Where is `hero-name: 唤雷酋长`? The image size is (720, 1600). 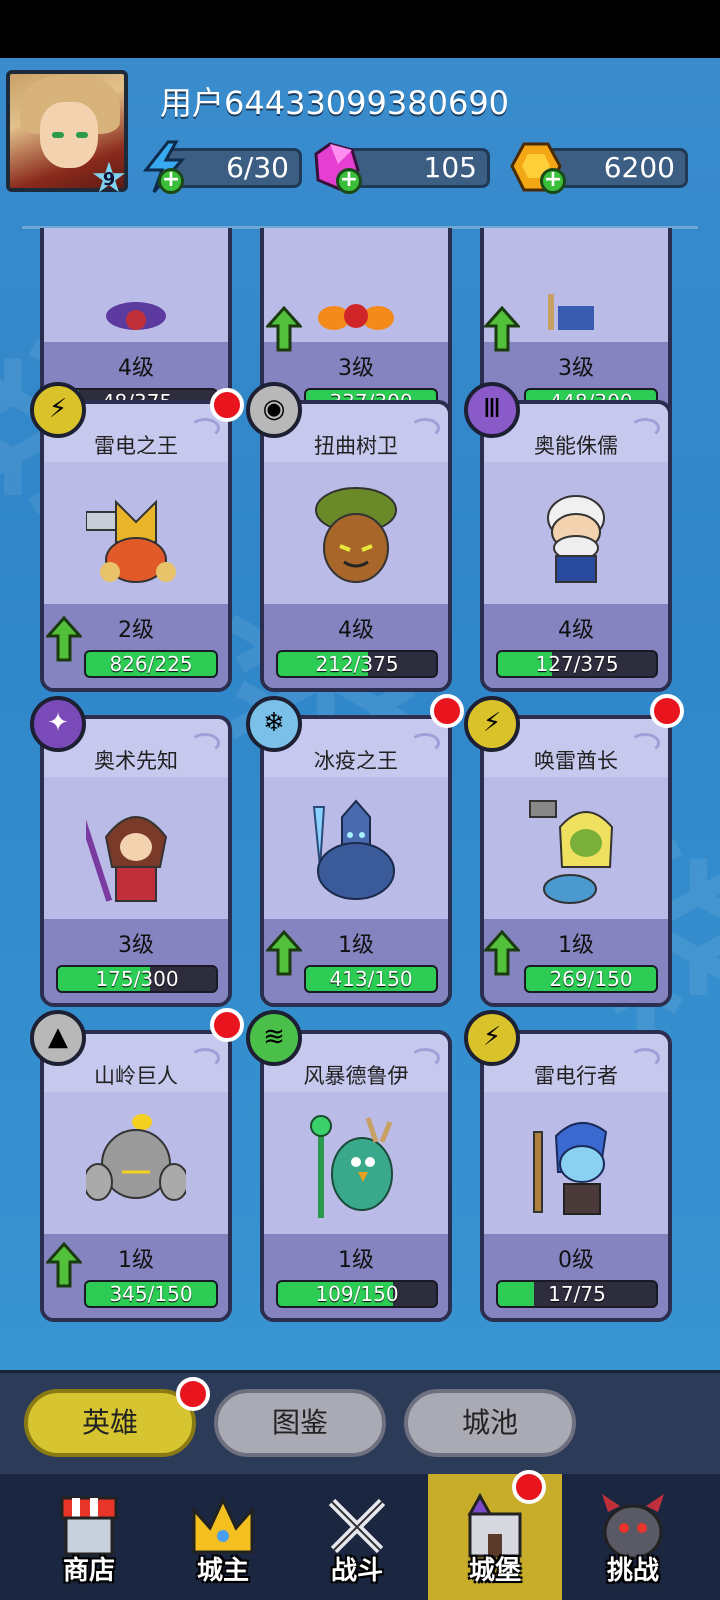 hero-name: 唤雷酋长 is located at coordinates (576, 761).